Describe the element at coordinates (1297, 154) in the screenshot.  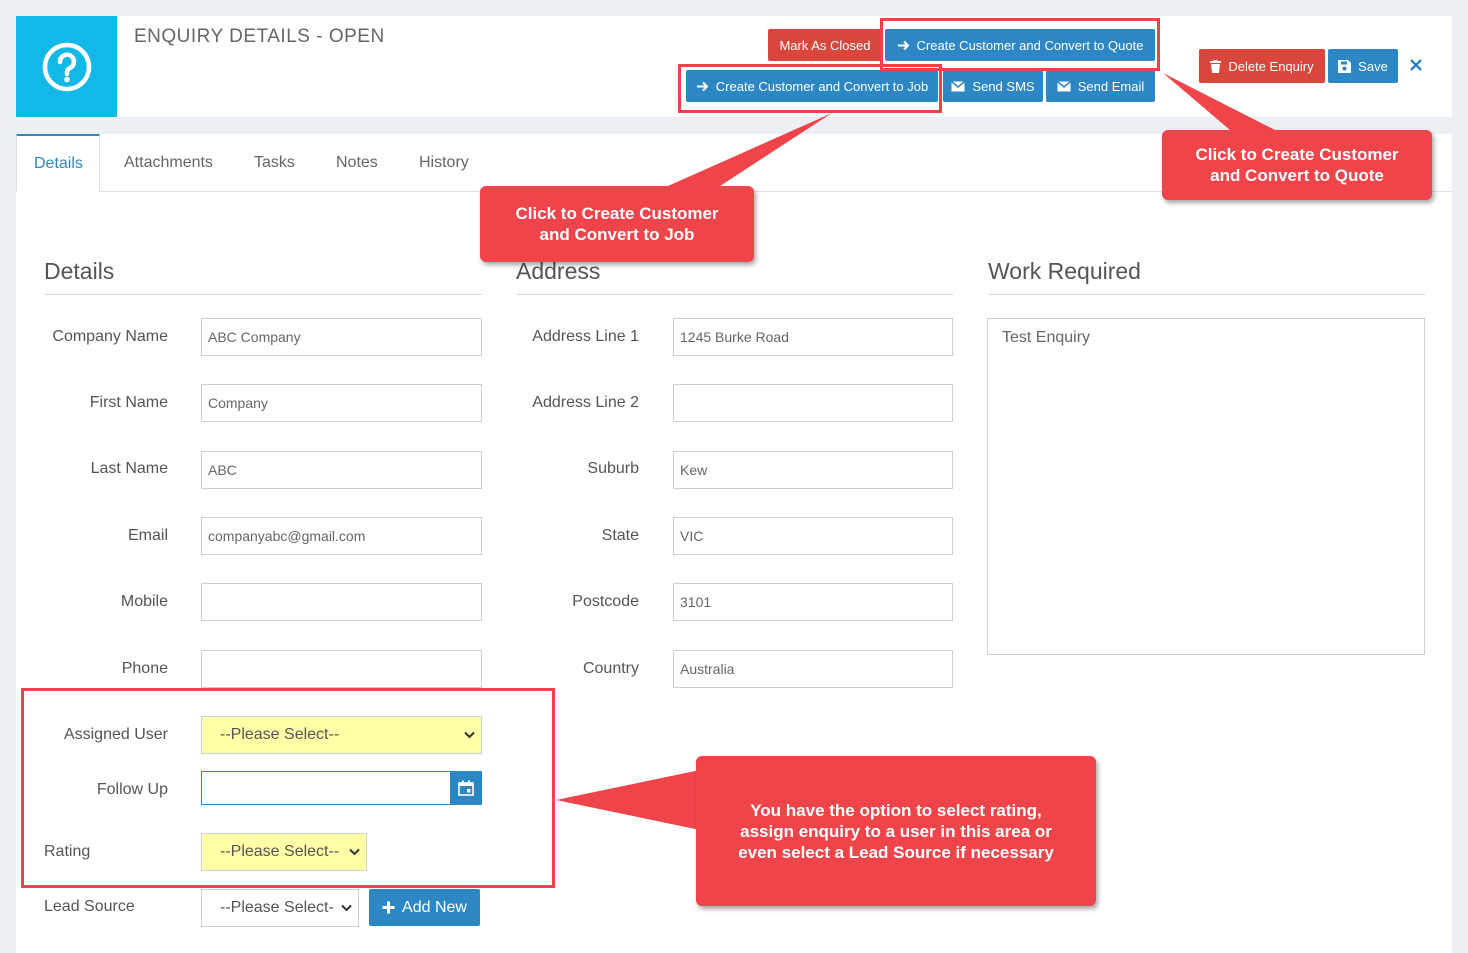
I see `callout-quote-line-1: Click to Create Customer` at that location.